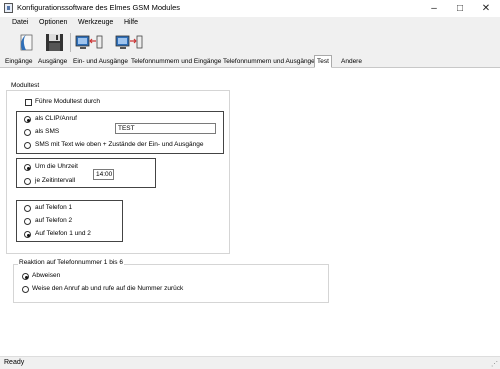 The width and height of the screenshot is (500, 369). I want to click on menu-optionen: Optionen, so click(53, 22).